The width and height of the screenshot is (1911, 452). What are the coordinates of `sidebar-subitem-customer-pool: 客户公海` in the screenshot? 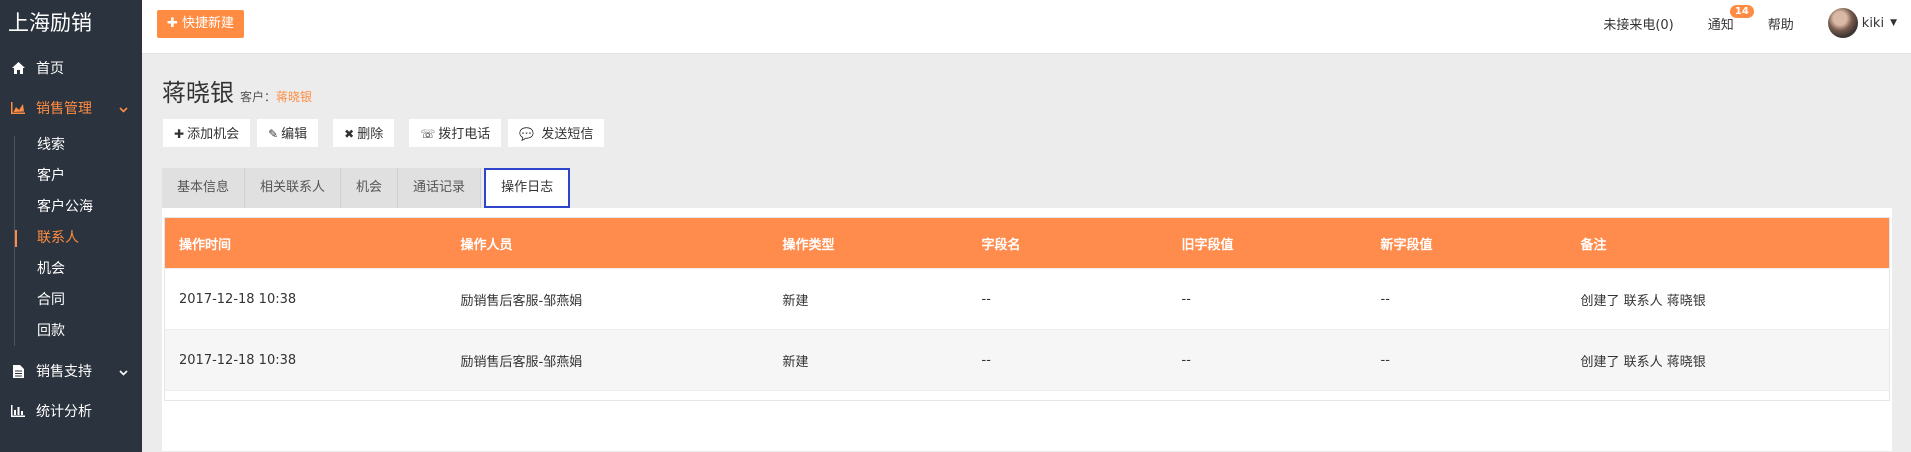 It's located at (71, 207).